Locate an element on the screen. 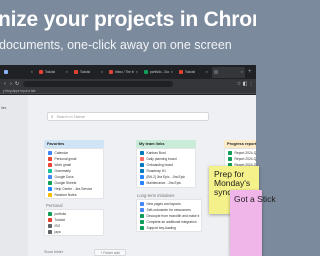 The width and height of the screenshot is (320, 256). bookmark-label: [BN-2] Jira Epic - Jira Epic is located at coordinates (165, 177).